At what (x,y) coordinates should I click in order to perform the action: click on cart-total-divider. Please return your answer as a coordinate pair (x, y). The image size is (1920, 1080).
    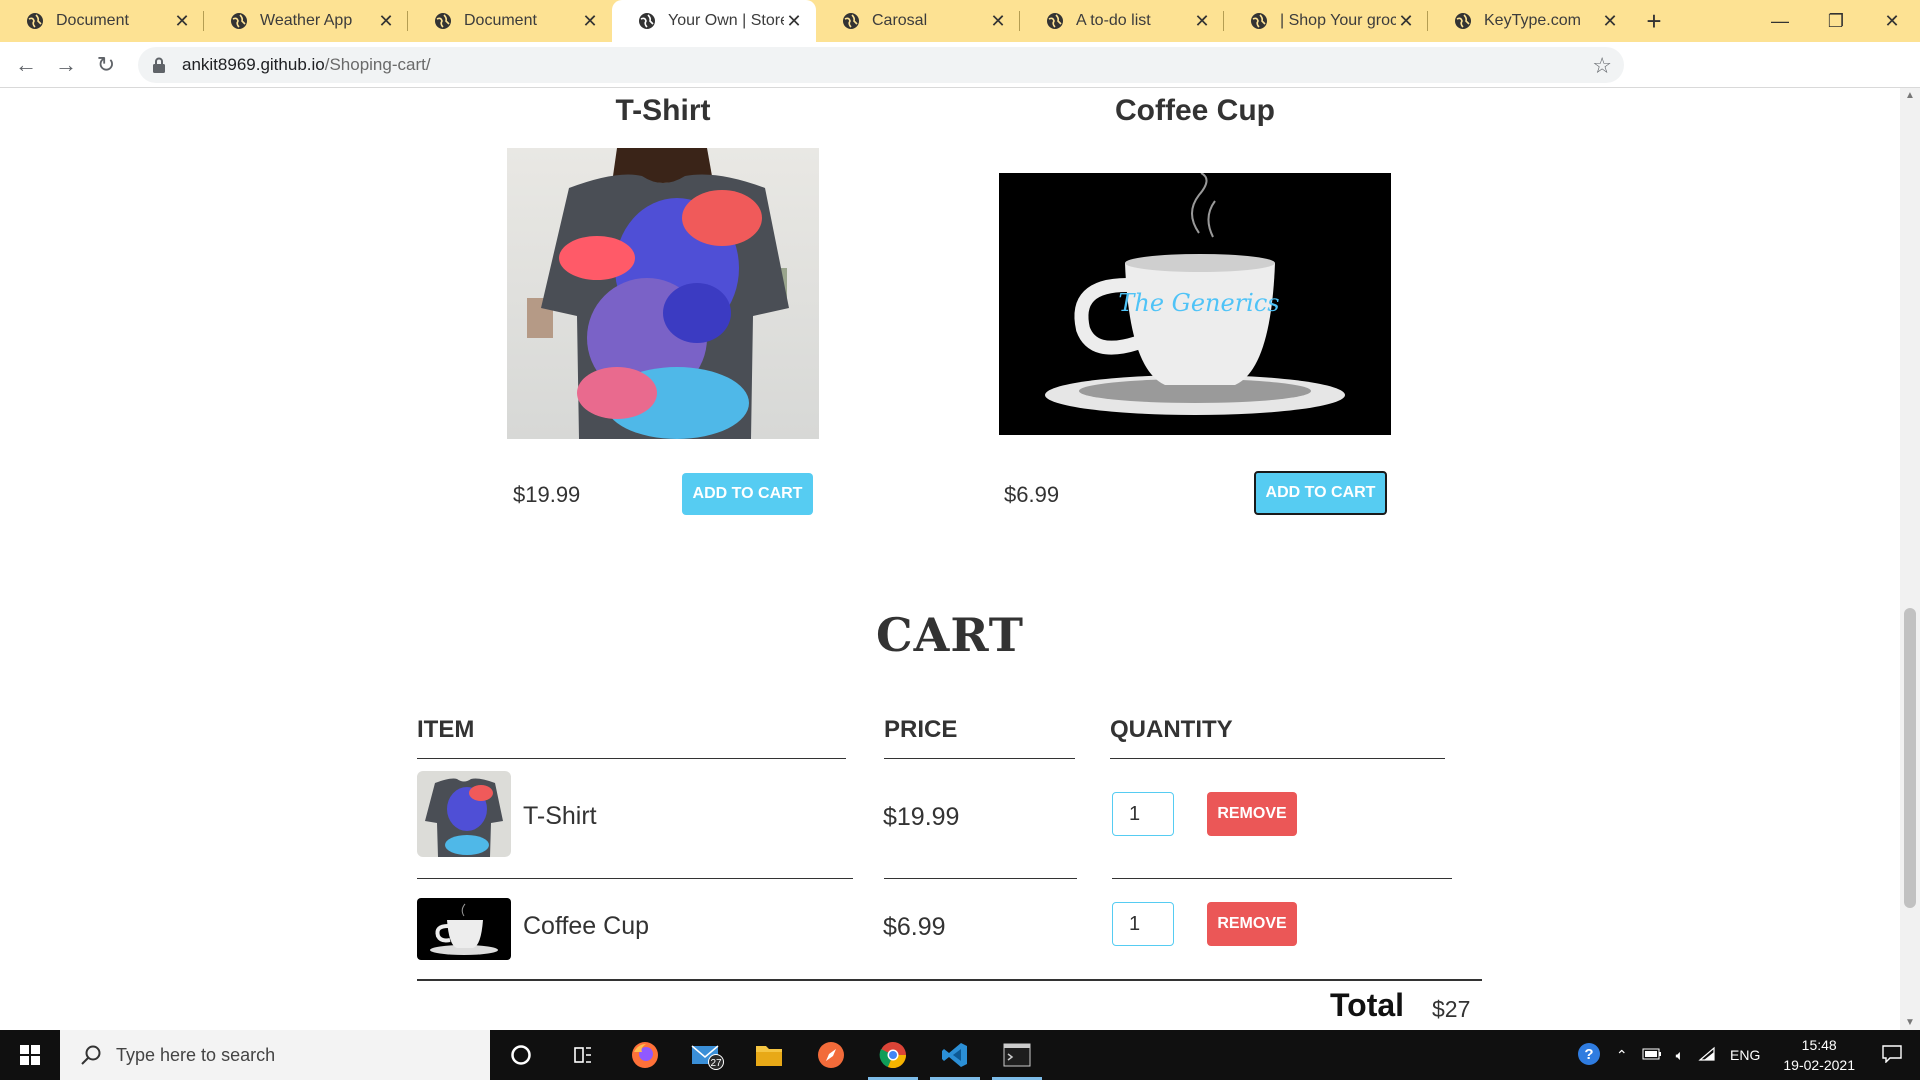
    Looking at the image, I should click on (949, 980).